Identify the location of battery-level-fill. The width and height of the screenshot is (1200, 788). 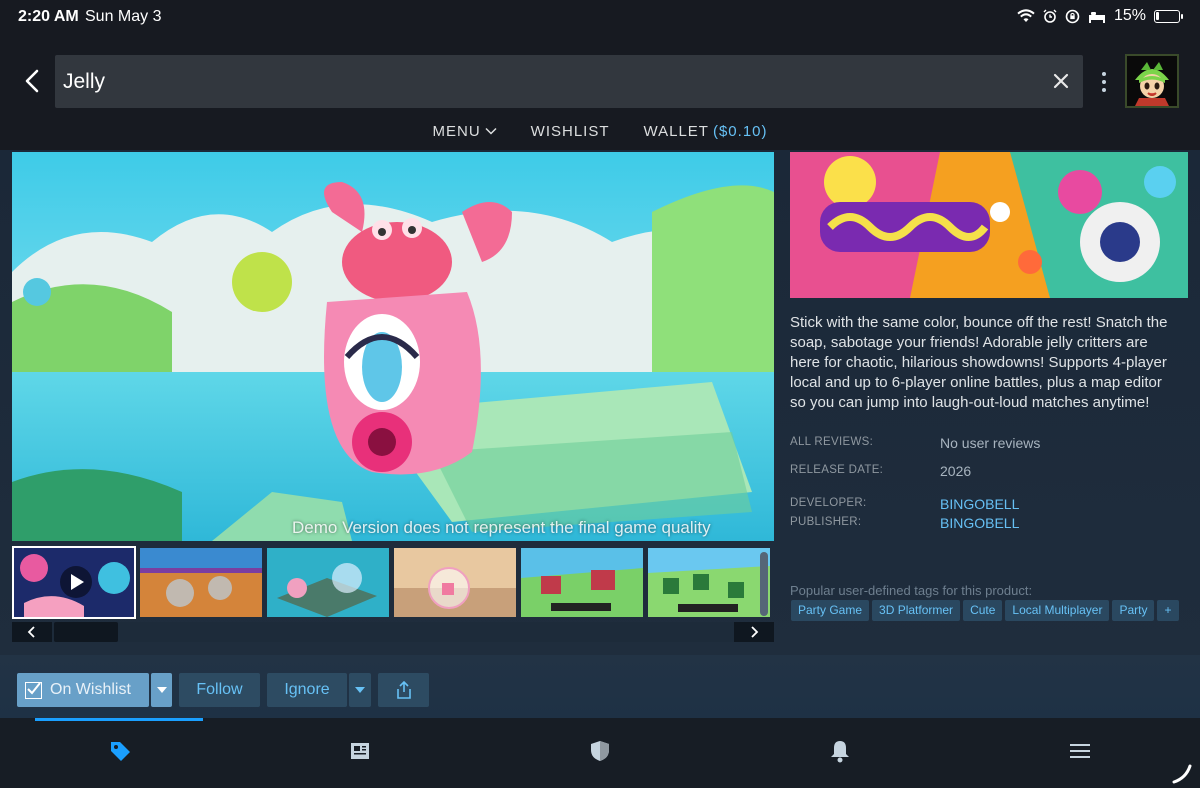
(1157, 15).